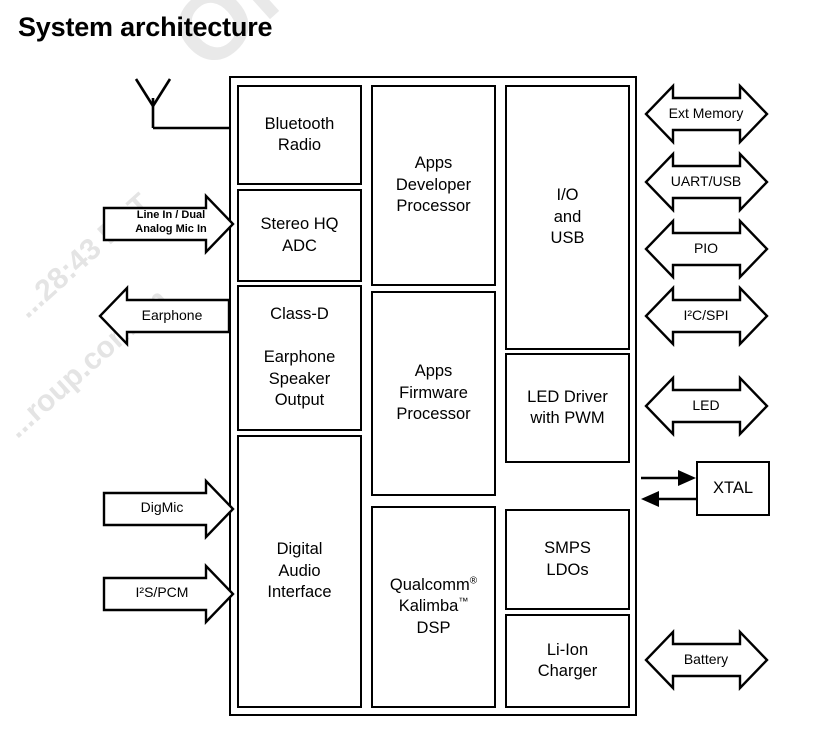 This screenshot has width=815, height=737. I want to click on block-led-driver-label: LED Driver with PWM, so click(567, 407).